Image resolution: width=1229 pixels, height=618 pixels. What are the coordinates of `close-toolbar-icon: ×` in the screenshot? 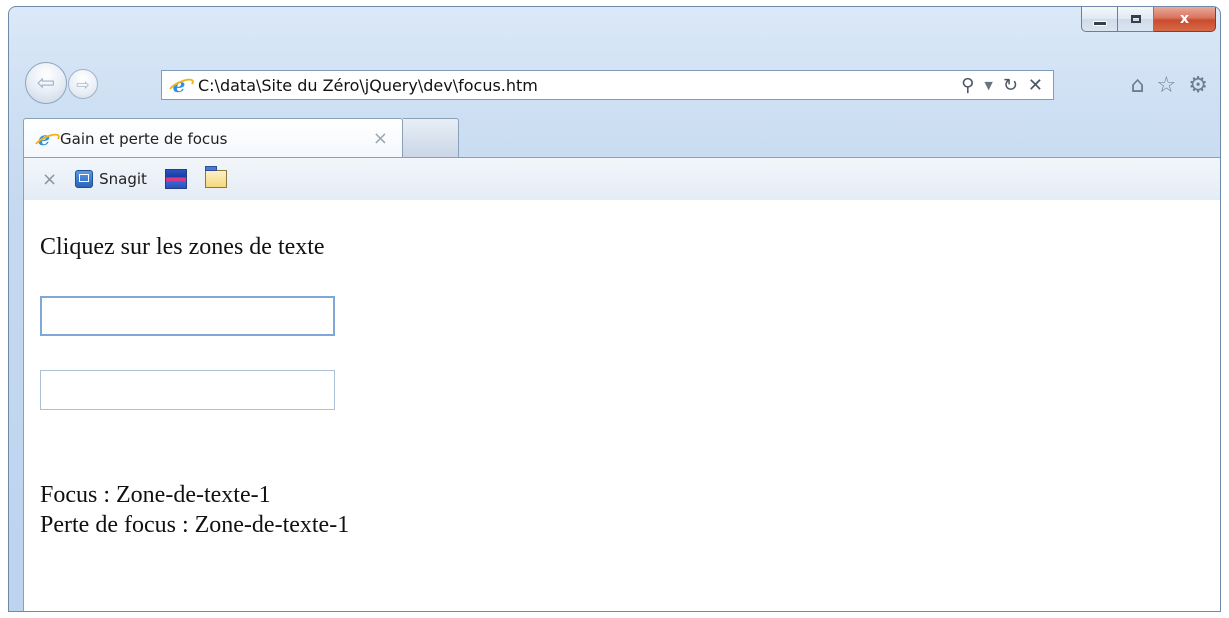 It's located at (49, 179).